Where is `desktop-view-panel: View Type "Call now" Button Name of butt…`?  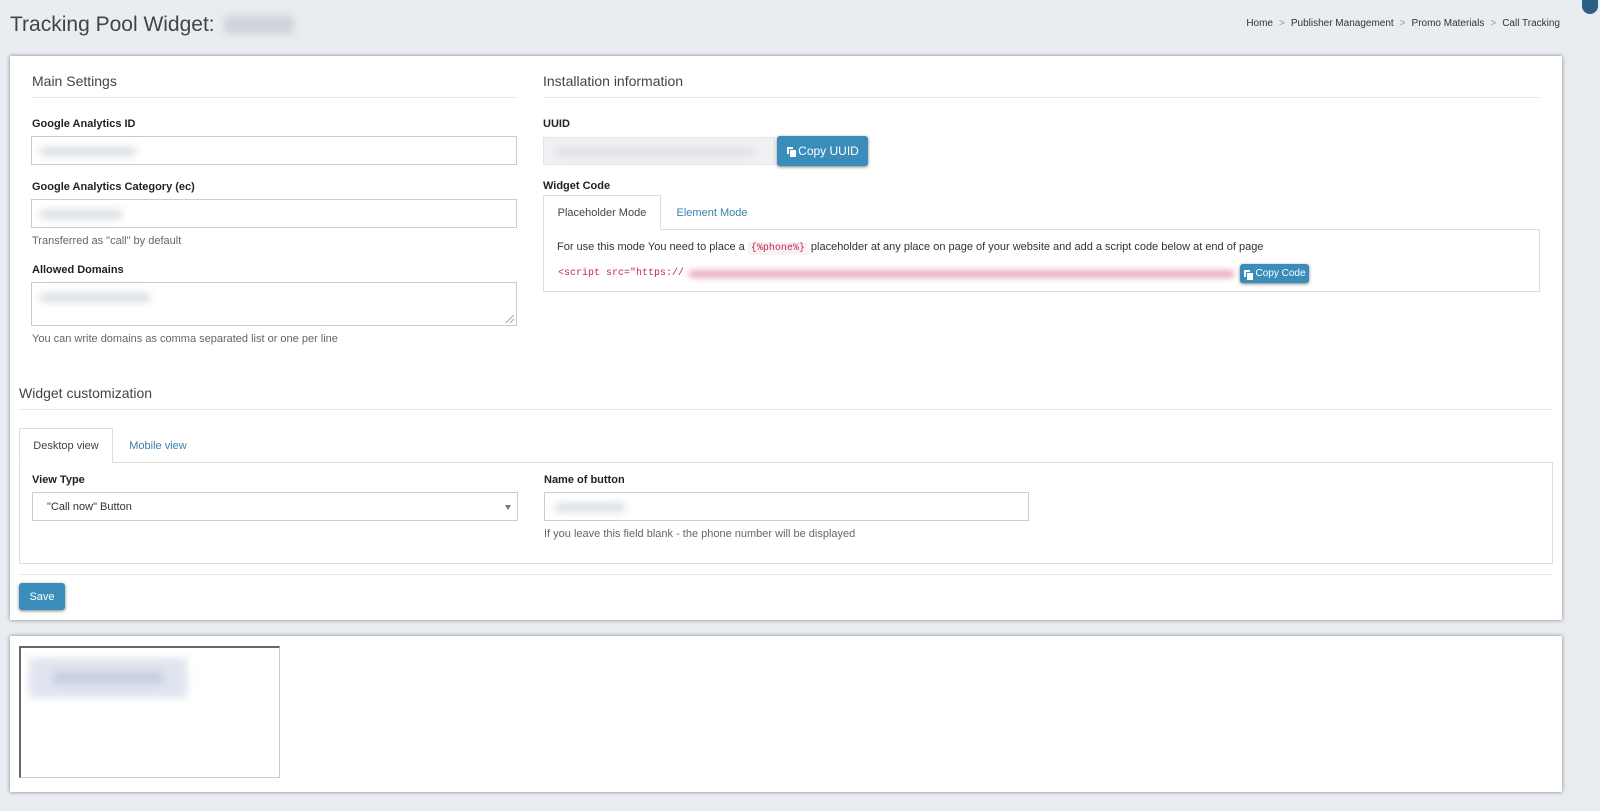
desktop-view-panel: View Type "Call now" Button Name of butt… is located at coordinates (786, 513).